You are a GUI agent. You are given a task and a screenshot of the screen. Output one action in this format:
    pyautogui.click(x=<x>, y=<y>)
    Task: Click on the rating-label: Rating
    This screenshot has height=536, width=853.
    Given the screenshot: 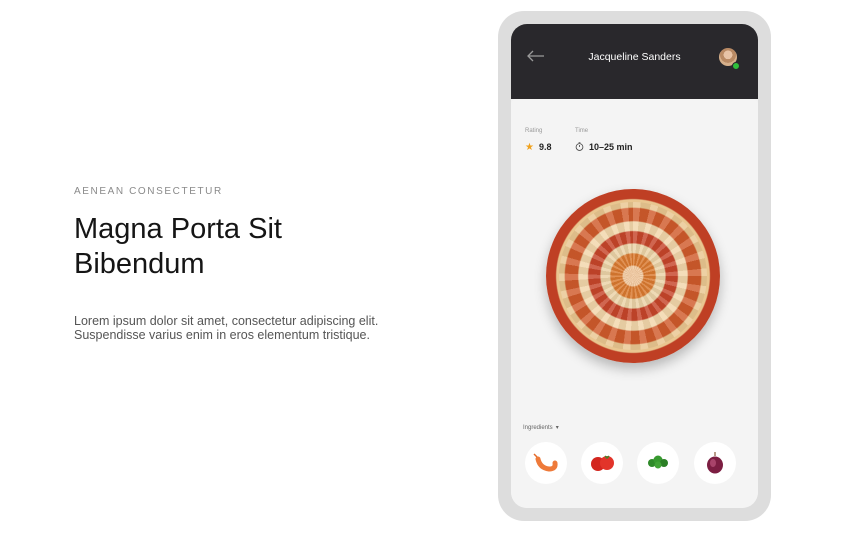 What is the action you would take?
    pyautogui.click(x=534, y=131)
    